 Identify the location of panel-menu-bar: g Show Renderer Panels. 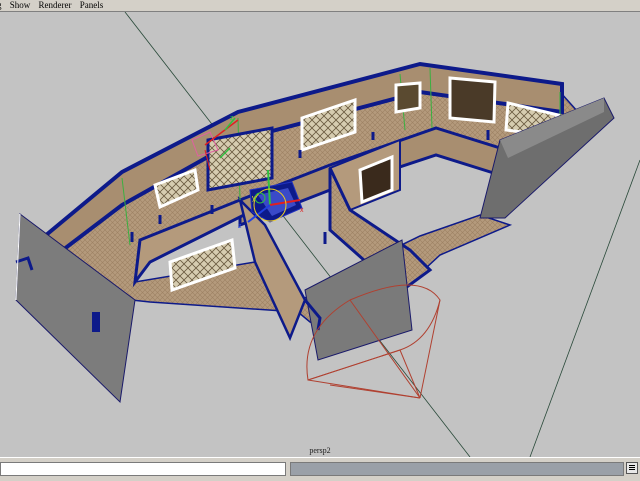
(320, 6).